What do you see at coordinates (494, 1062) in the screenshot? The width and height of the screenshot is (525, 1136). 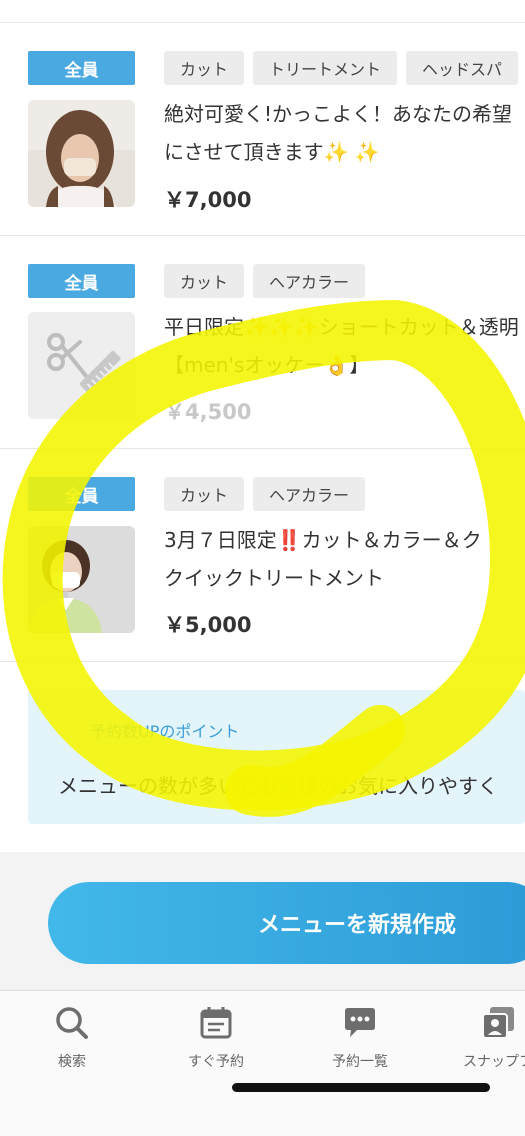 I see `tab-label: スナップフ` at bounding box center [494, 1062].